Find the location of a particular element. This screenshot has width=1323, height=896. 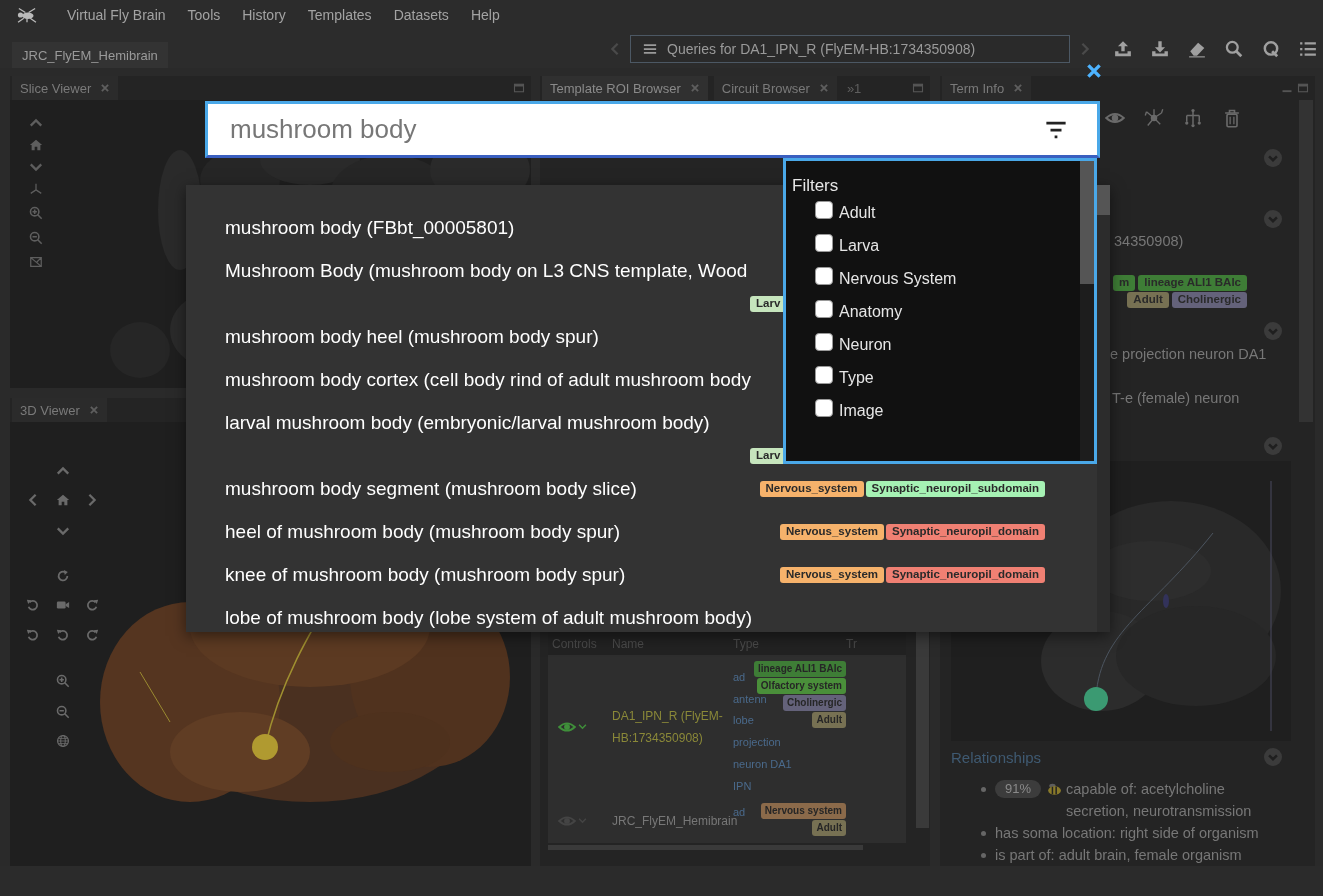

app-title: Virtual Fly Brain is located at coordinates (116, 15).